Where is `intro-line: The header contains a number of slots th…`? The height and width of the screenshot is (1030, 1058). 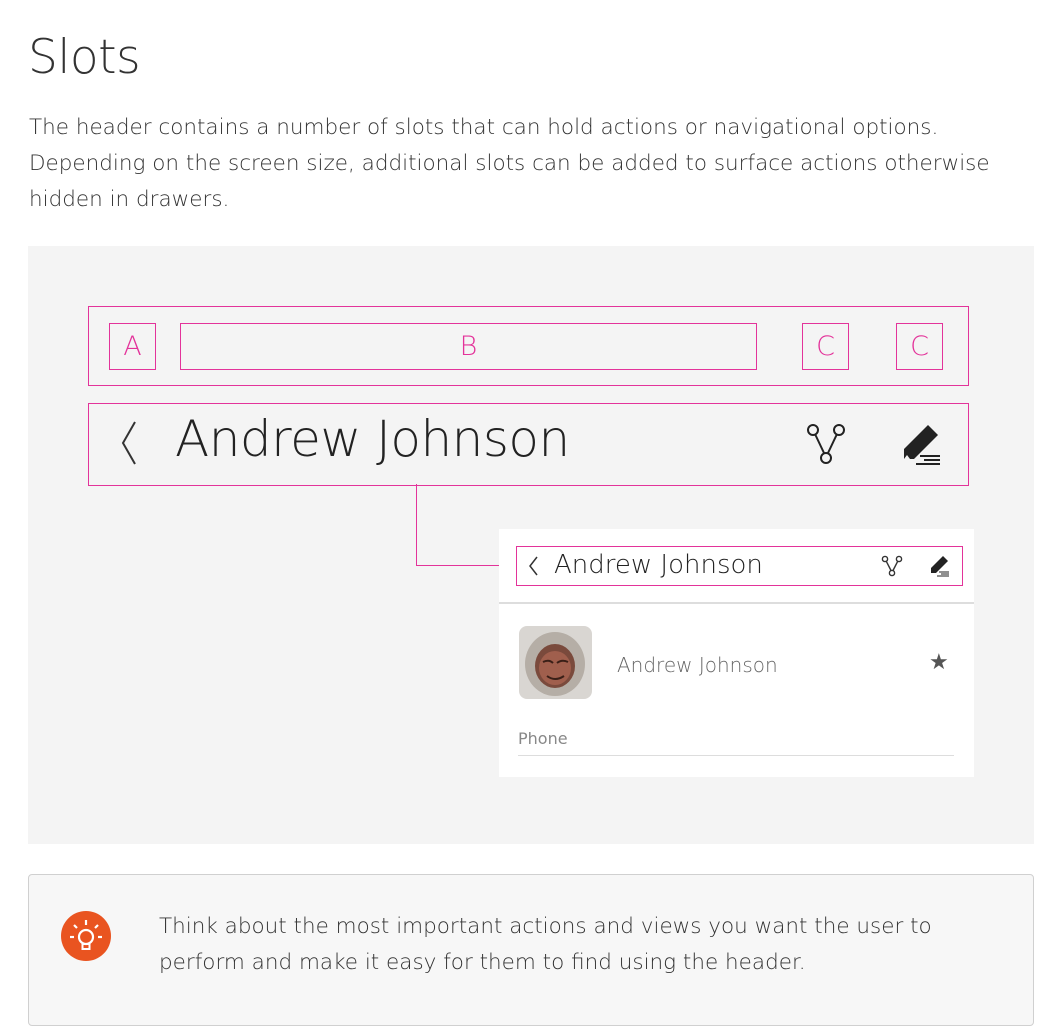
intro-line: The header contains a number of slots th… is located at coordinates (484, 127).